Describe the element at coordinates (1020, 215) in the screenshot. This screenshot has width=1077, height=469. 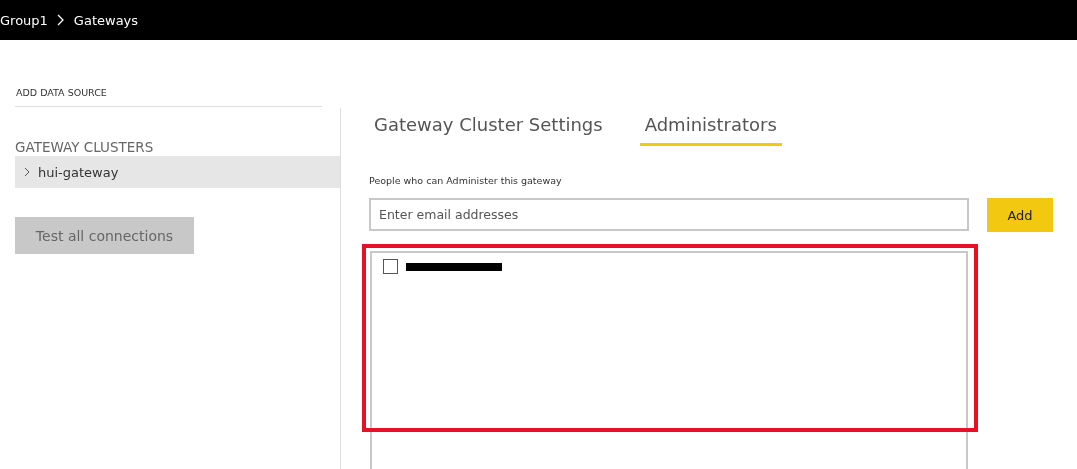
I see `add-button: Add` at that location.